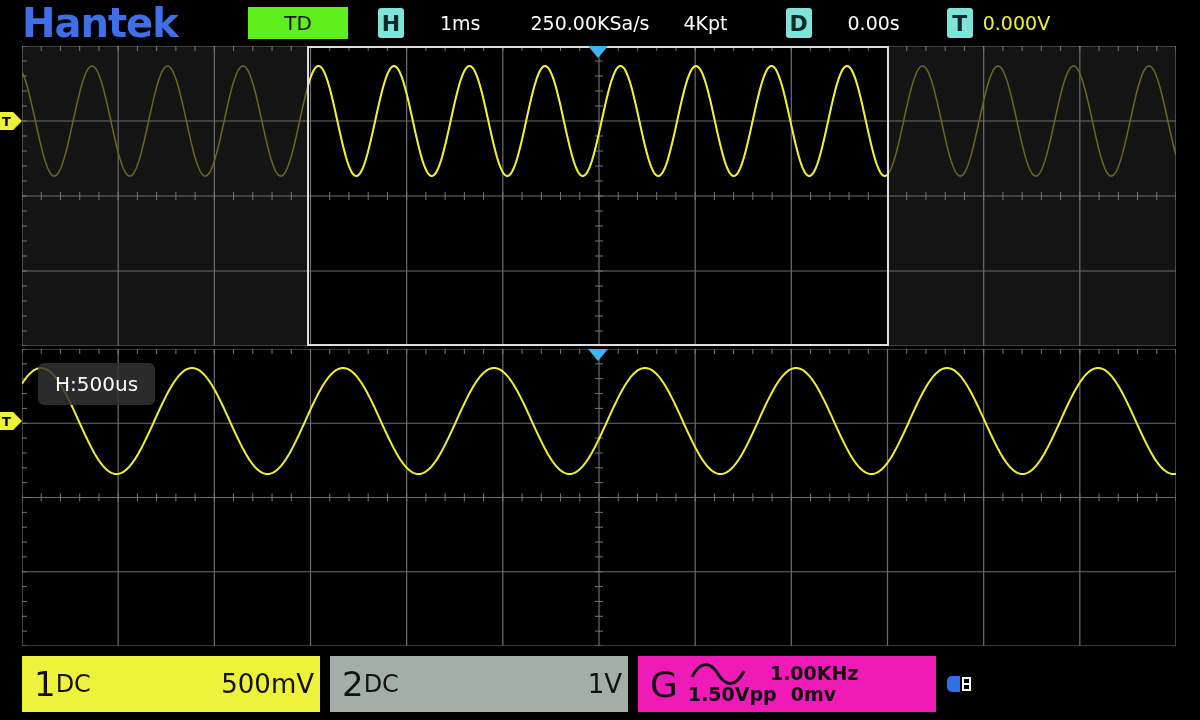 This screenshot has width=1200, height=720. I want to click on channel-panel: 1 DC 500mV, so click(171, 684).